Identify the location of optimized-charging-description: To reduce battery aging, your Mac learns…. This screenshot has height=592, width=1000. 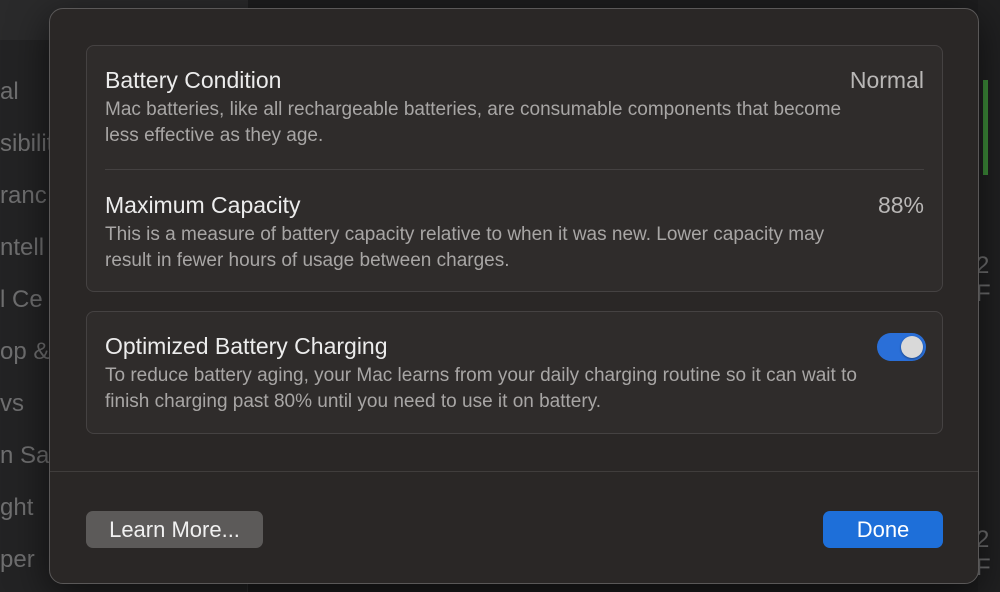
(481, 388).